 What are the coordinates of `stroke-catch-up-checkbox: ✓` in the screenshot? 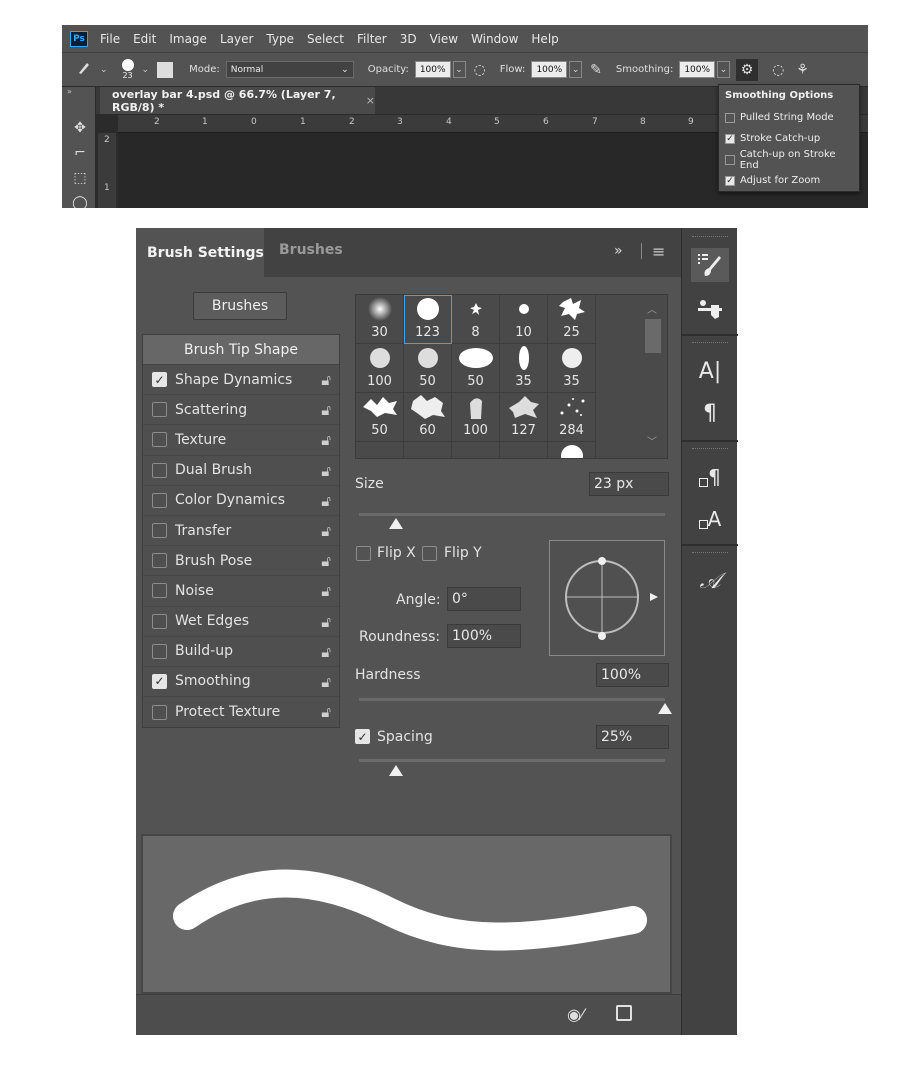 It's located at (730, 138).